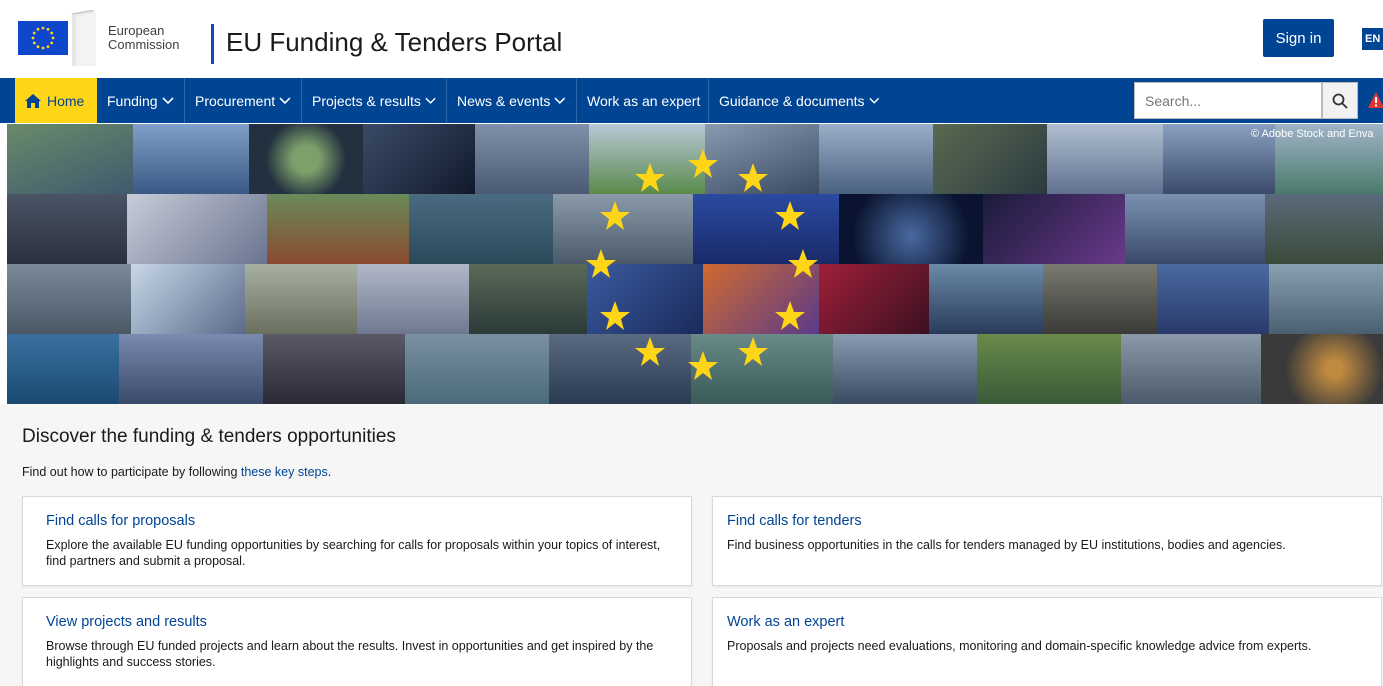 This screenshot has height=686, width=1383. What do you see at coordinates (1372, 39) in the screenshot?
I see `language-selector: EN` at bounding box center [1372, 39].